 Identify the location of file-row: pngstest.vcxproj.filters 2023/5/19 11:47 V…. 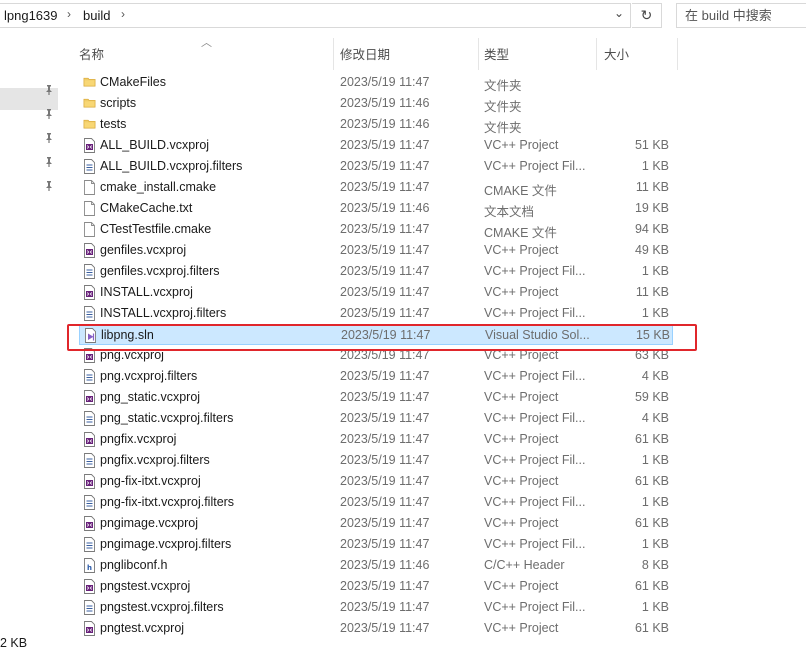
(376, 607).